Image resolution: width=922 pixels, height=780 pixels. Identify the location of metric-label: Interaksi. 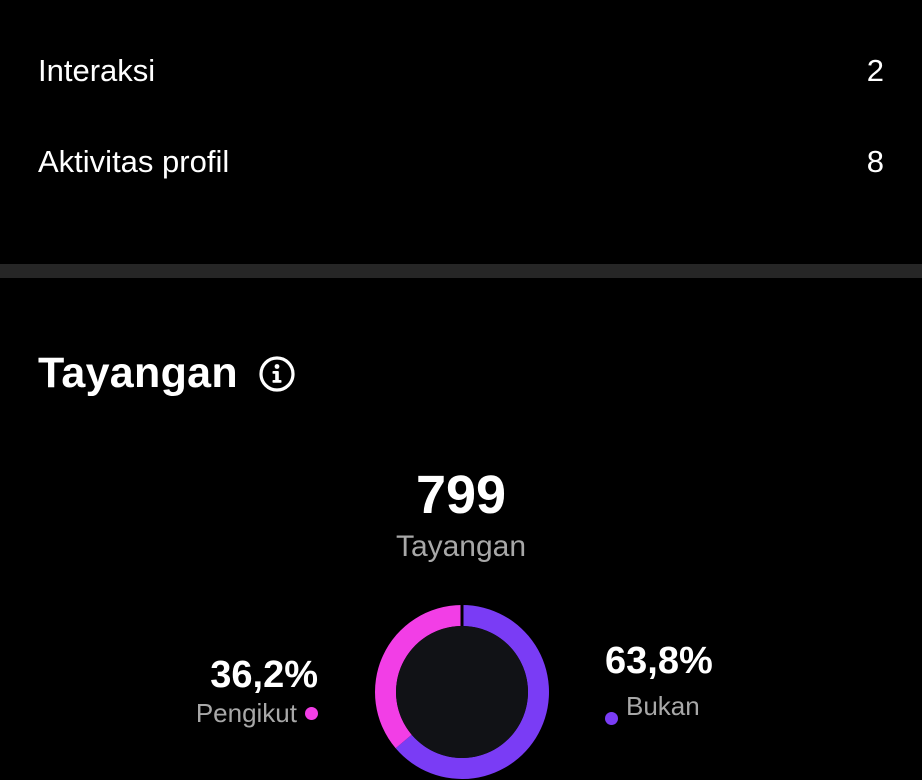
(97, 70).